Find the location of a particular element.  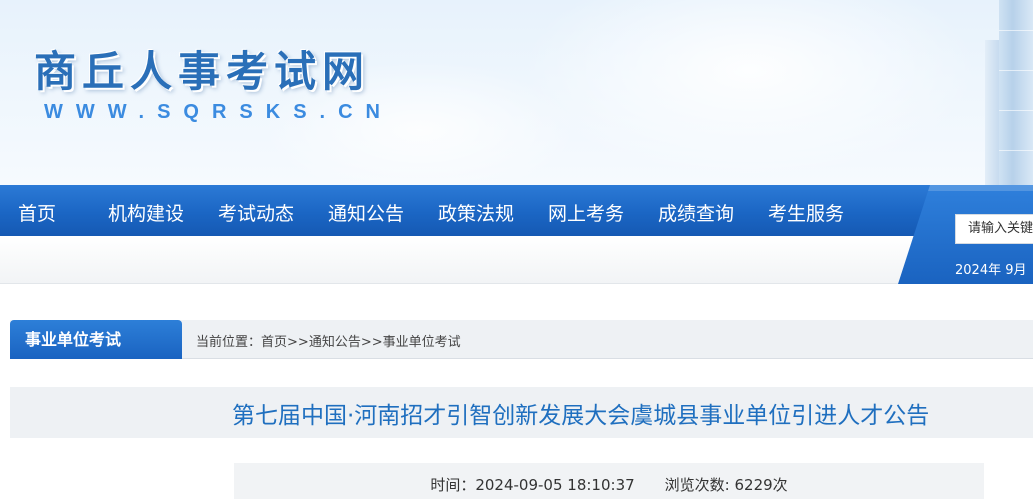

nav-item-online-exam: 网上考务 is located at coordinates (586, 212).